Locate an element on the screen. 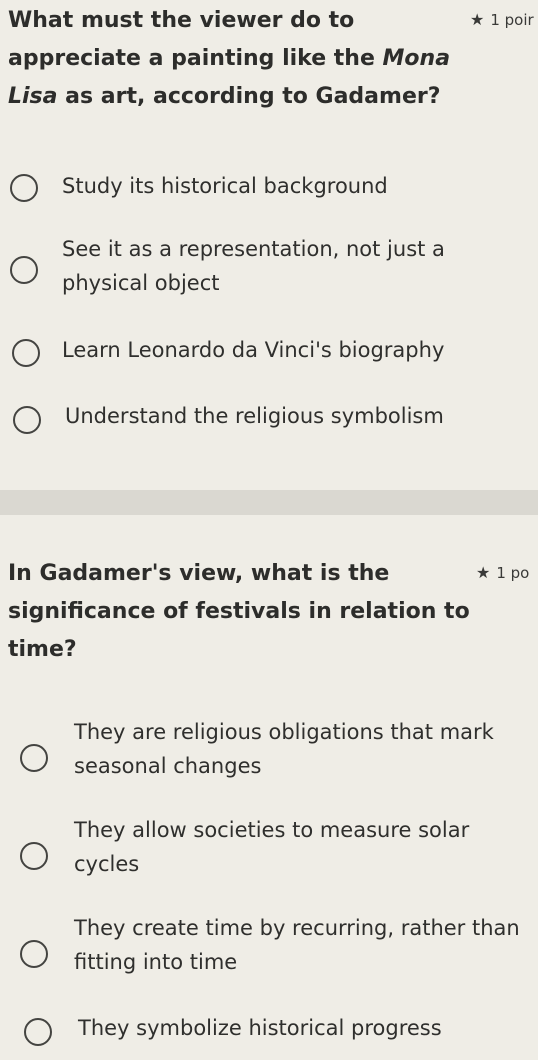 The height and width of the screenshot is (1060, 538). question-line: significance of festivals in relation to is located at coordinates (239, 611).